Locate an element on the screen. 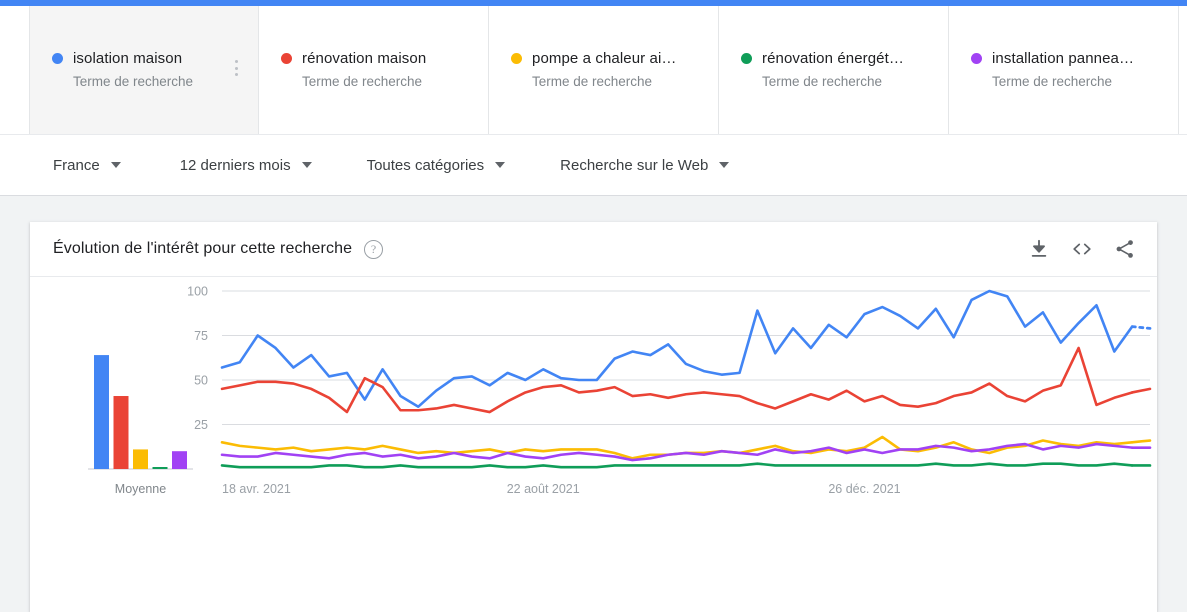 This screenshot has height=612, width=1187. chart-header-actions is located at coordinates (1082, 249).